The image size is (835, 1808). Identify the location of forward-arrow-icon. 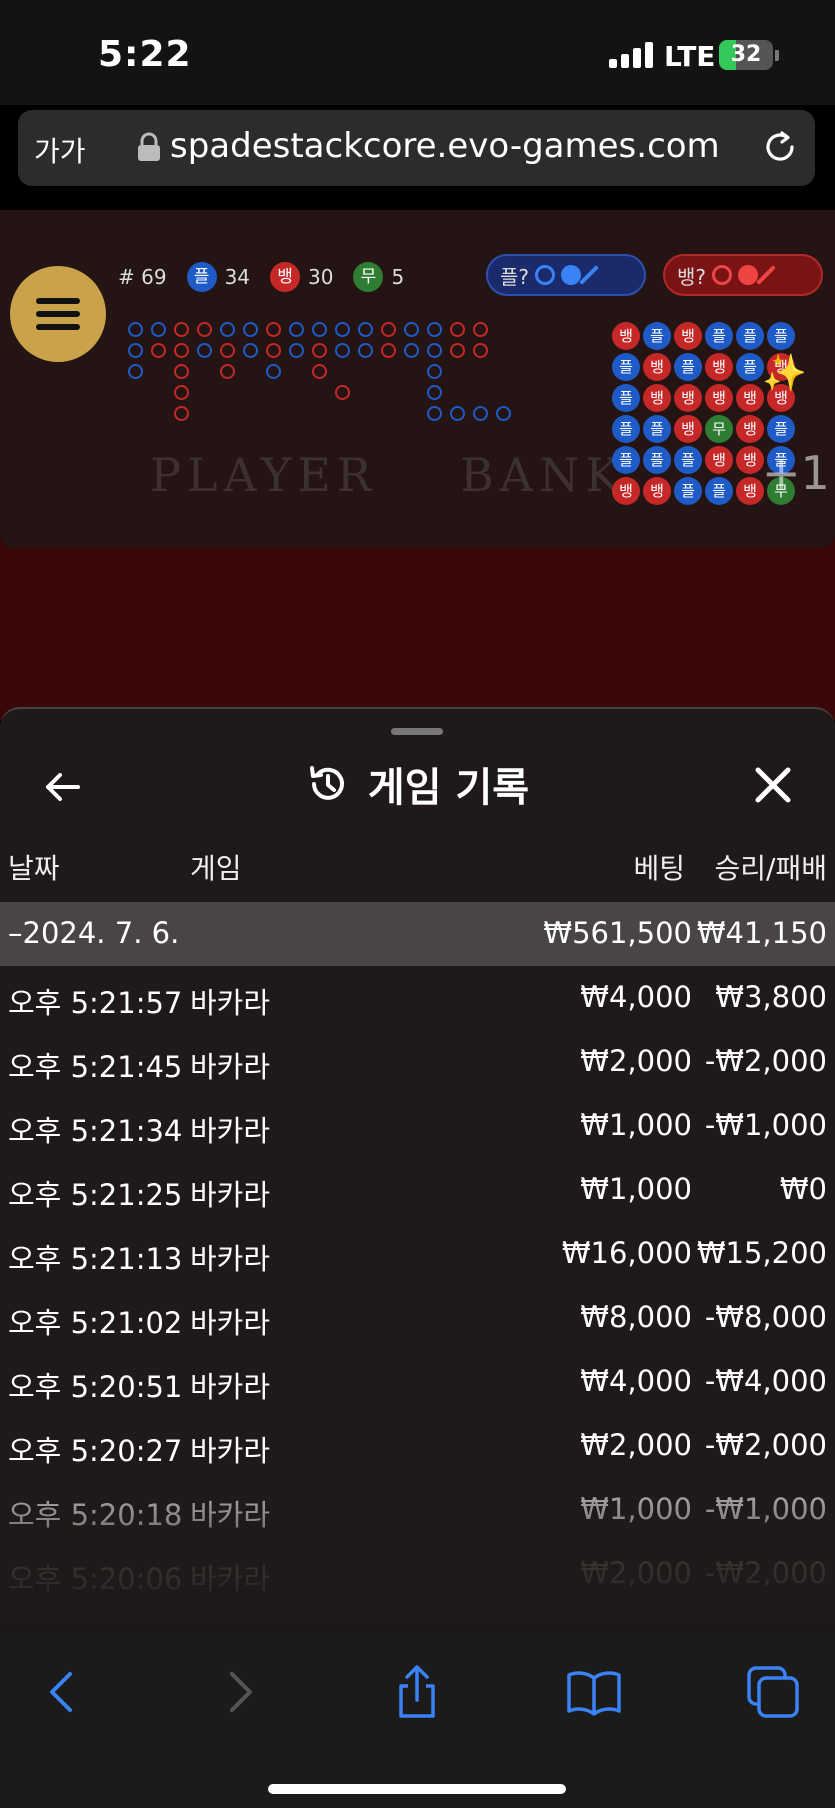
(240, 1692).